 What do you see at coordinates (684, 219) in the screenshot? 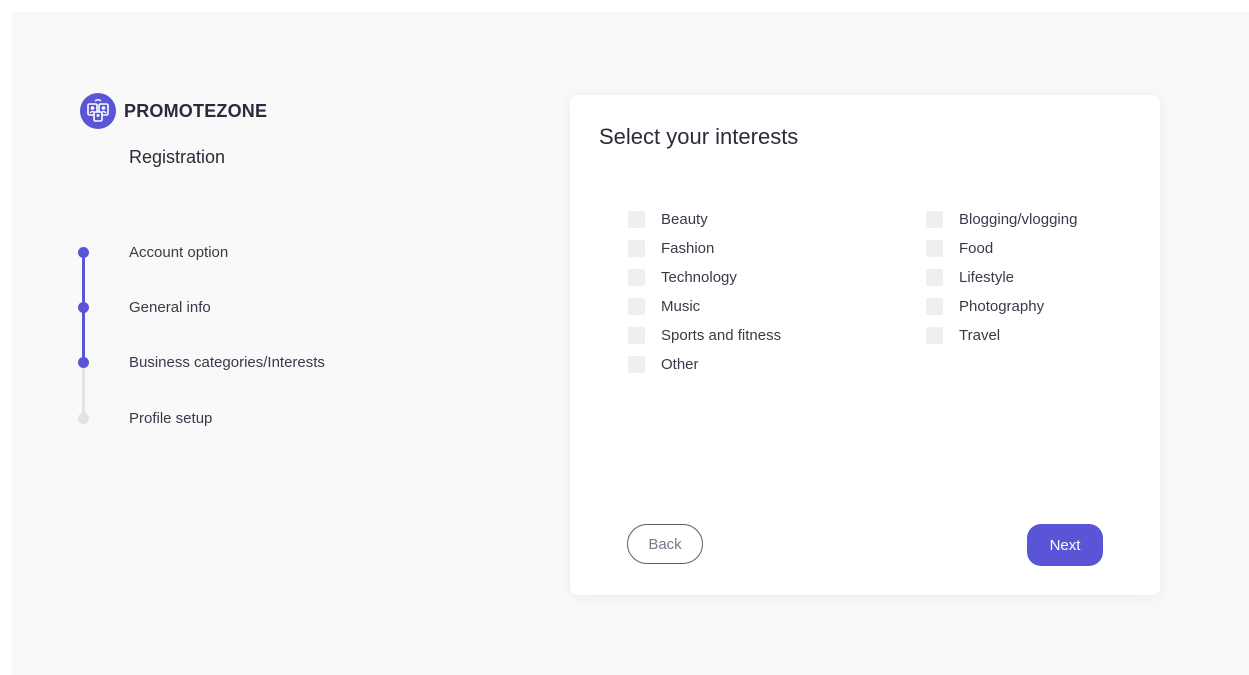
I see `option-label: Beauty` at bounding box center [684, 219].